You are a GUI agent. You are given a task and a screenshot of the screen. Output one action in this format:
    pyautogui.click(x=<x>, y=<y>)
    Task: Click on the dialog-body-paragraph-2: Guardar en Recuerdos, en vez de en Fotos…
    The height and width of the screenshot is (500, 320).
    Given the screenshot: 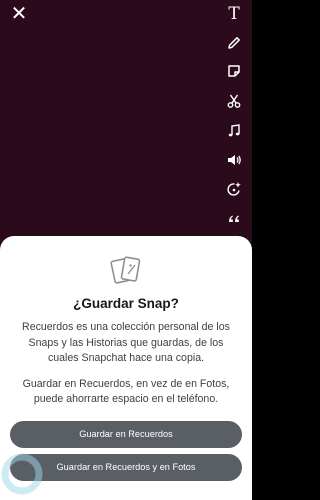 What is the action you would take?
    pyautogui.click(x=126, y=391)
    